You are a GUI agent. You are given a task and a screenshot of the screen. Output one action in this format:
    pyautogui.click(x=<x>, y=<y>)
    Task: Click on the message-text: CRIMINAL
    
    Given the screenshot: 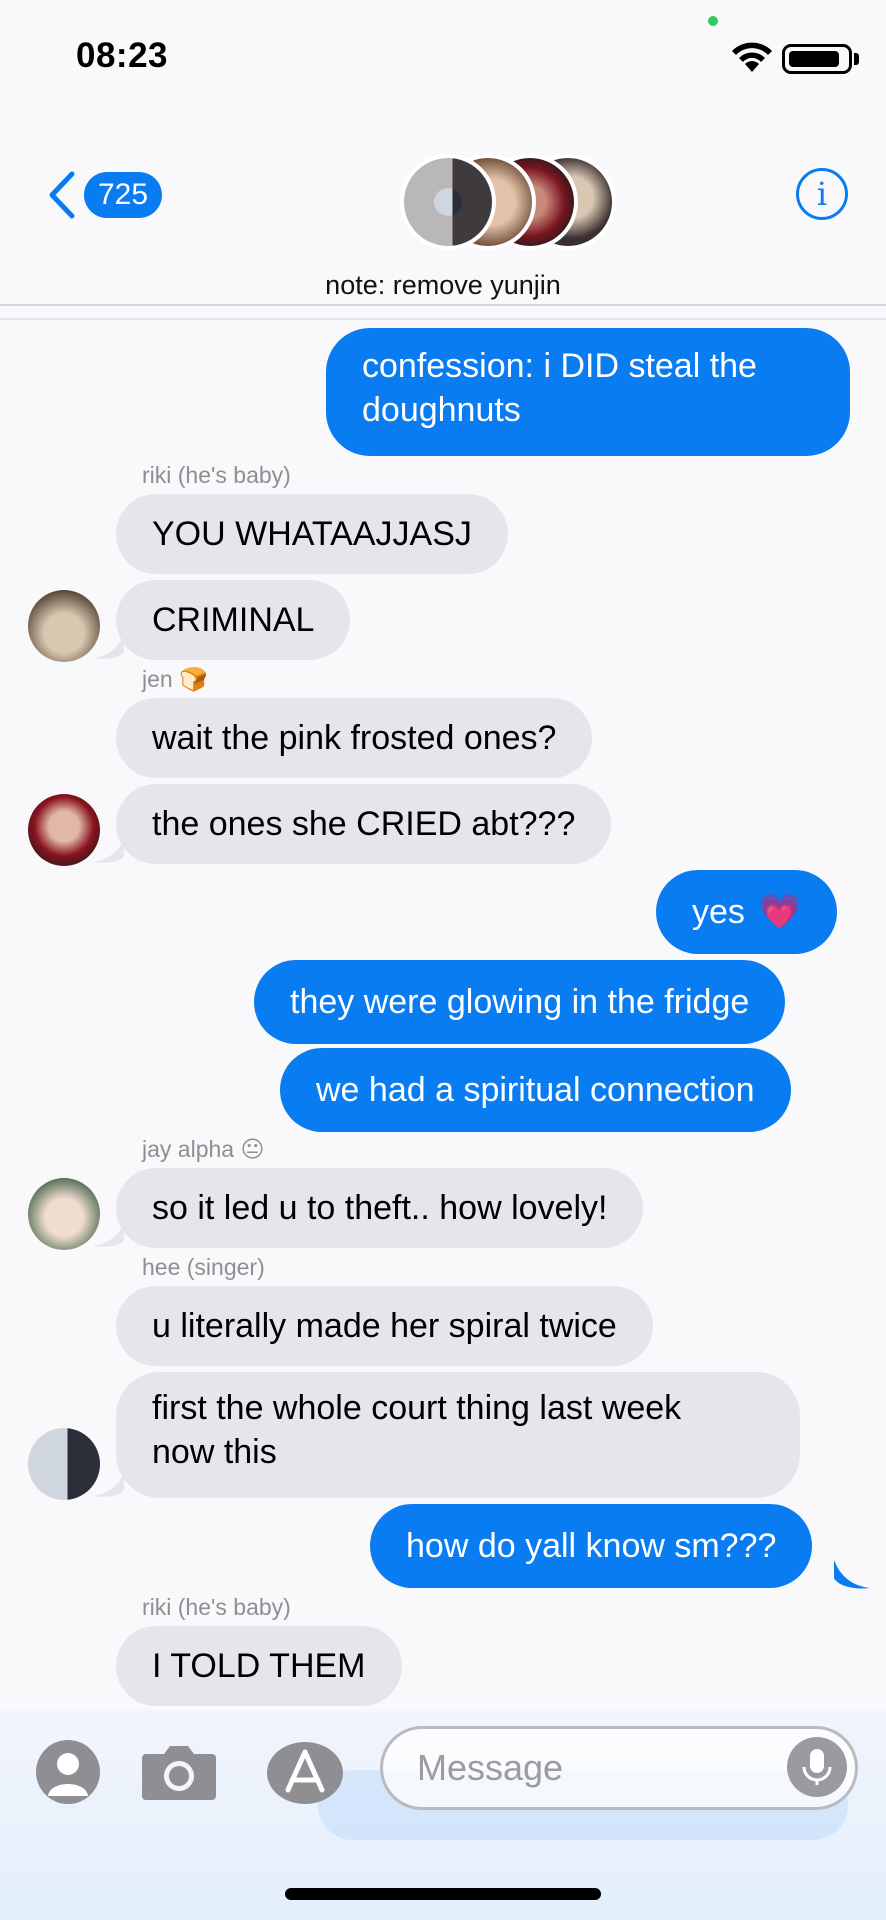 What is the action you would take?
    pyautogui.click(x=233, y=620)
    